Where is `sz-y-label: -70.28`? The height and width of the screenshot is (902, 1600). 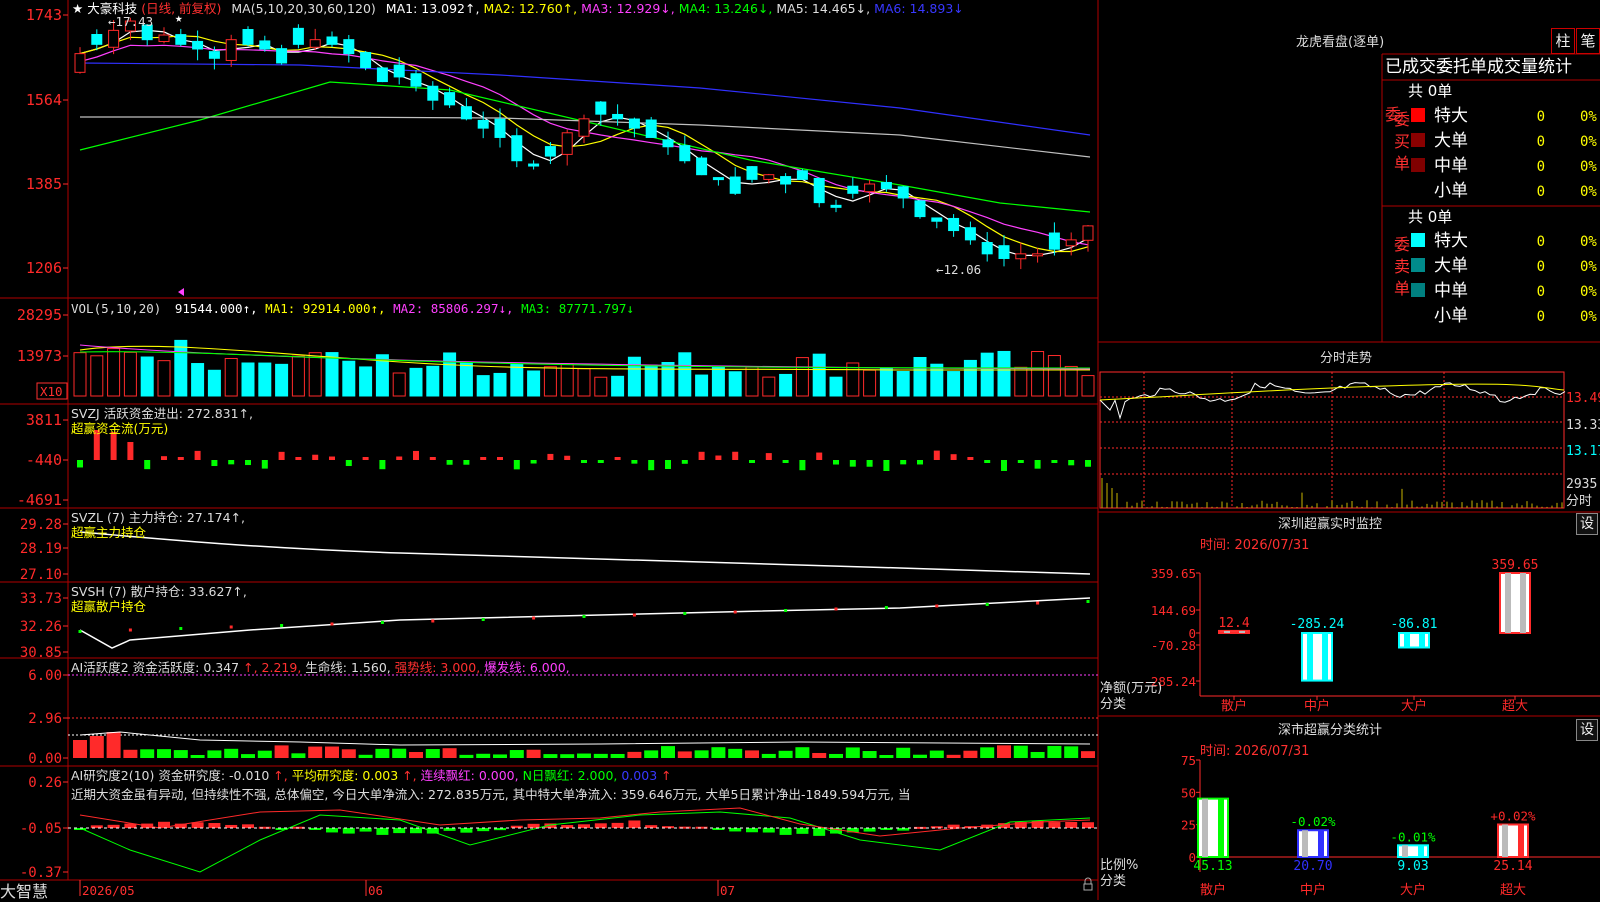 sz-y-label: -70.28 is located at coordinates (1173, 645).